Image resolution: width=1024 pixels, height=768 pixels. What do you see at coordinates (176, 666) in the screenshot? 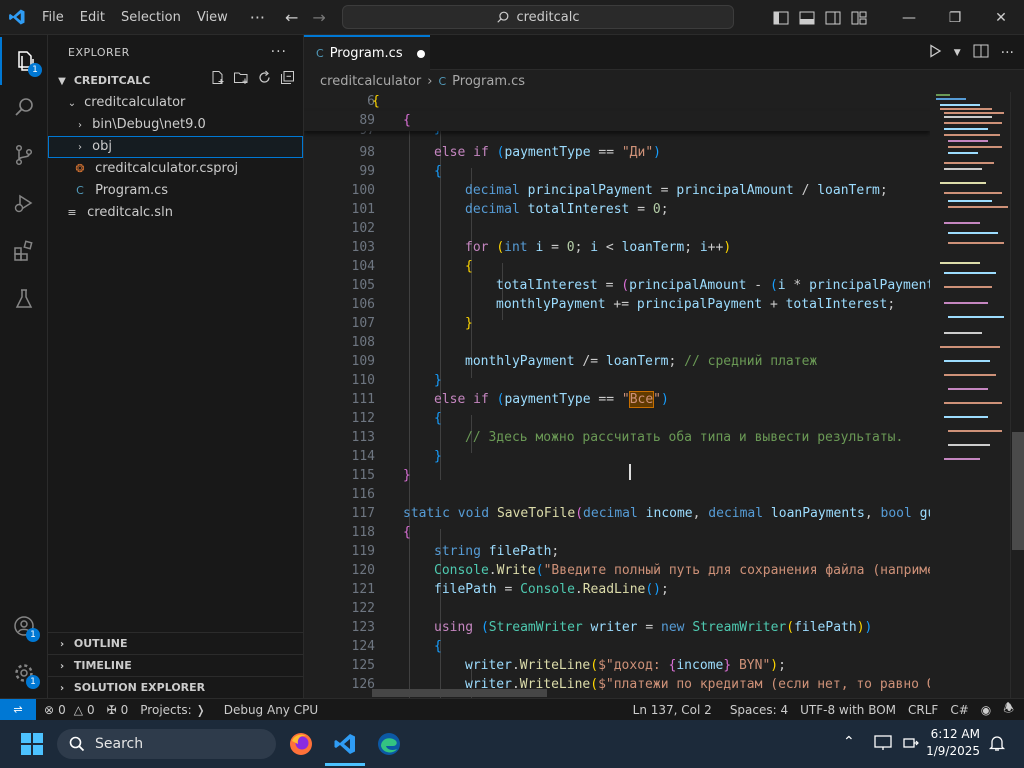
I see `timeline-section: › TIMELINE` at bounding box center [176, 666].